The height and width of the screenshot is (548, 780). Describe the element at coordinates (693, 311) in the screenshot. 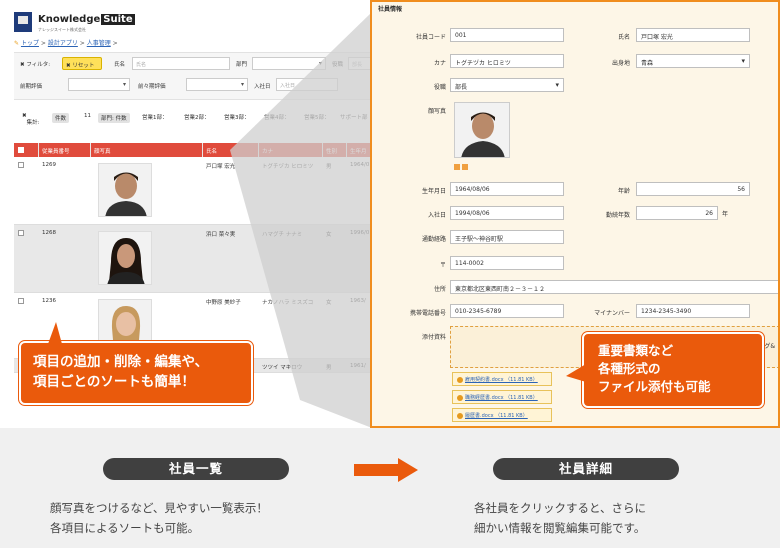

I see `mynumber-field: 1234-2345-3490` at that location.